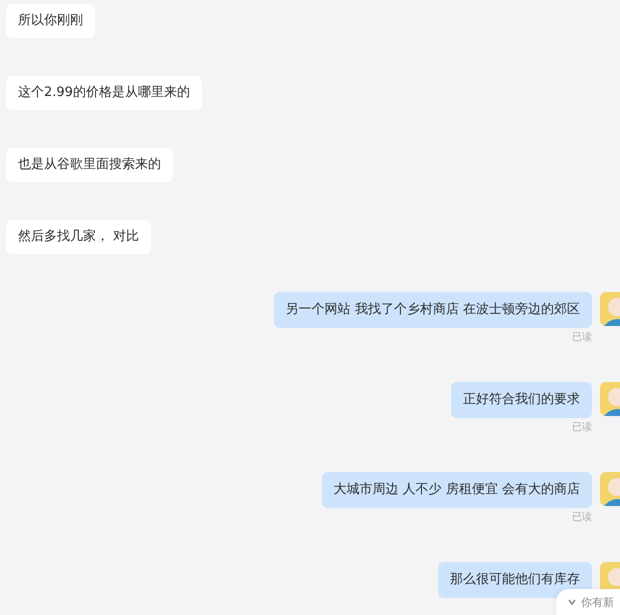 The image size is (620, 615). Describe the element at coordinates (79, 237) in the screenshot. I see `message-bubble: 然后多找几家， 对比` at that location.